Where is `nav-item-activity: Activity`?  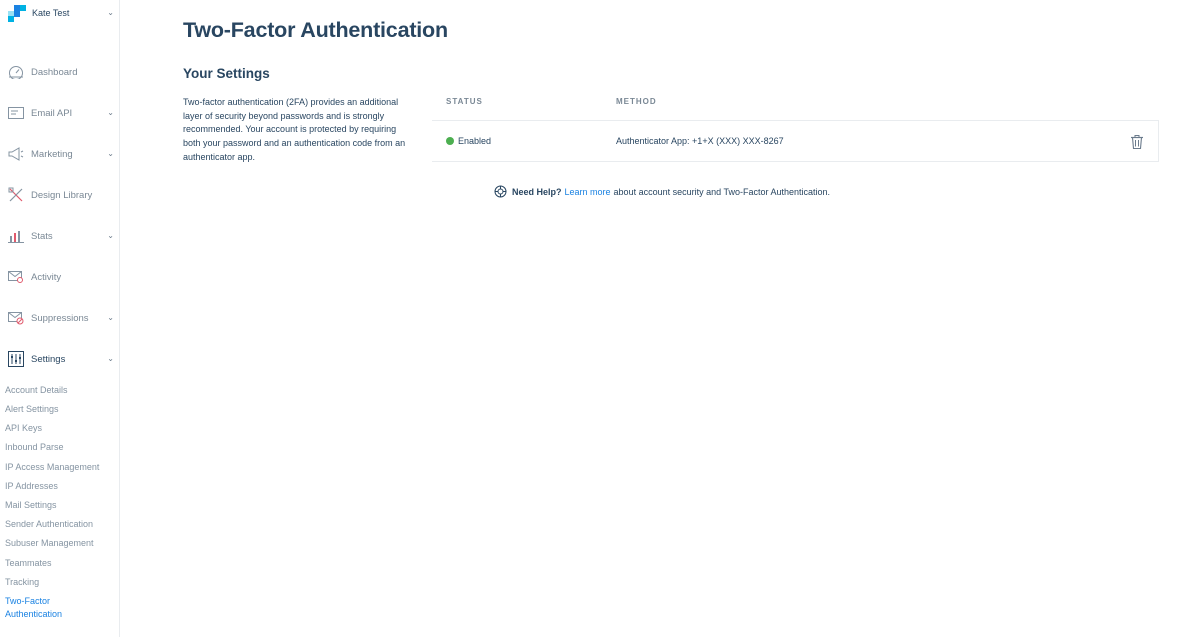 nav-item-activity: Activity is located at coordinates (60, 277).